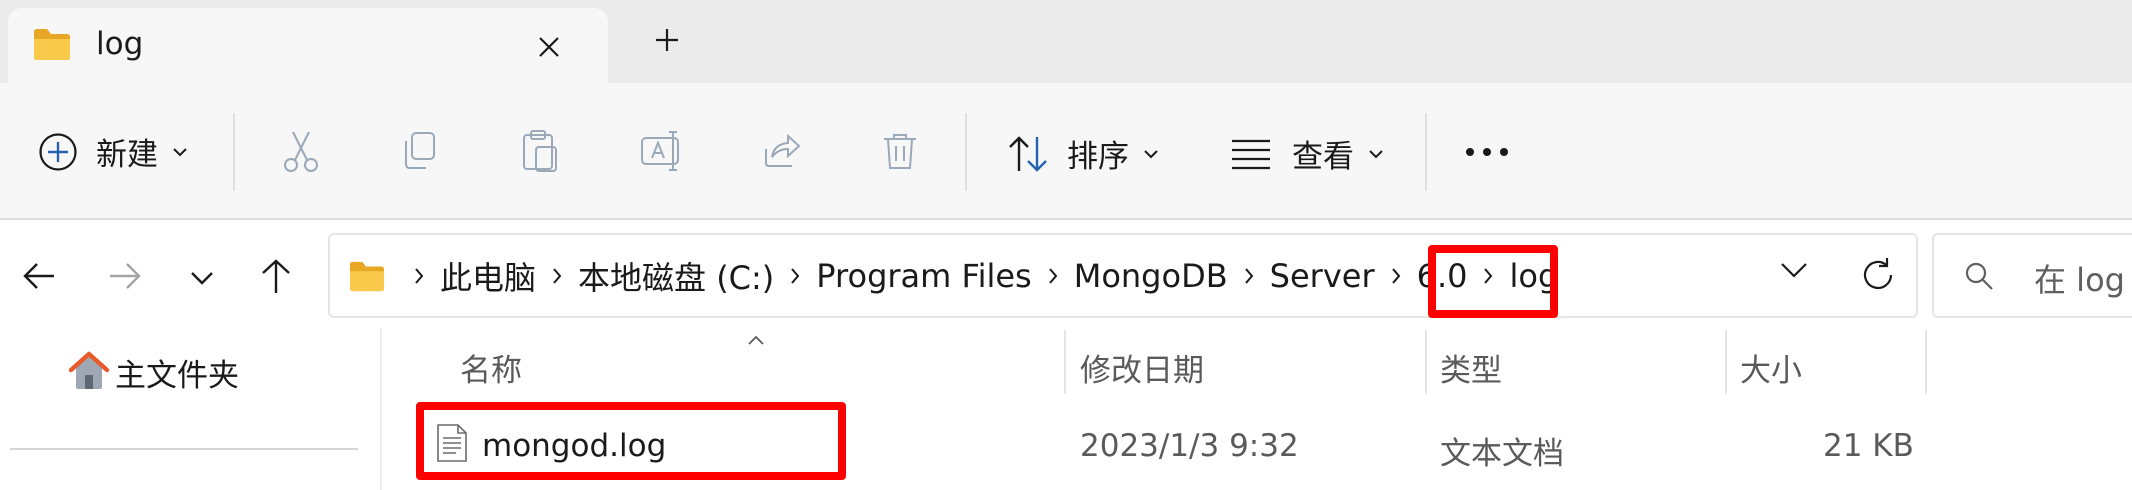  I want to click on file-modified: 2023/1/3 9:32, so click(1189, 446).